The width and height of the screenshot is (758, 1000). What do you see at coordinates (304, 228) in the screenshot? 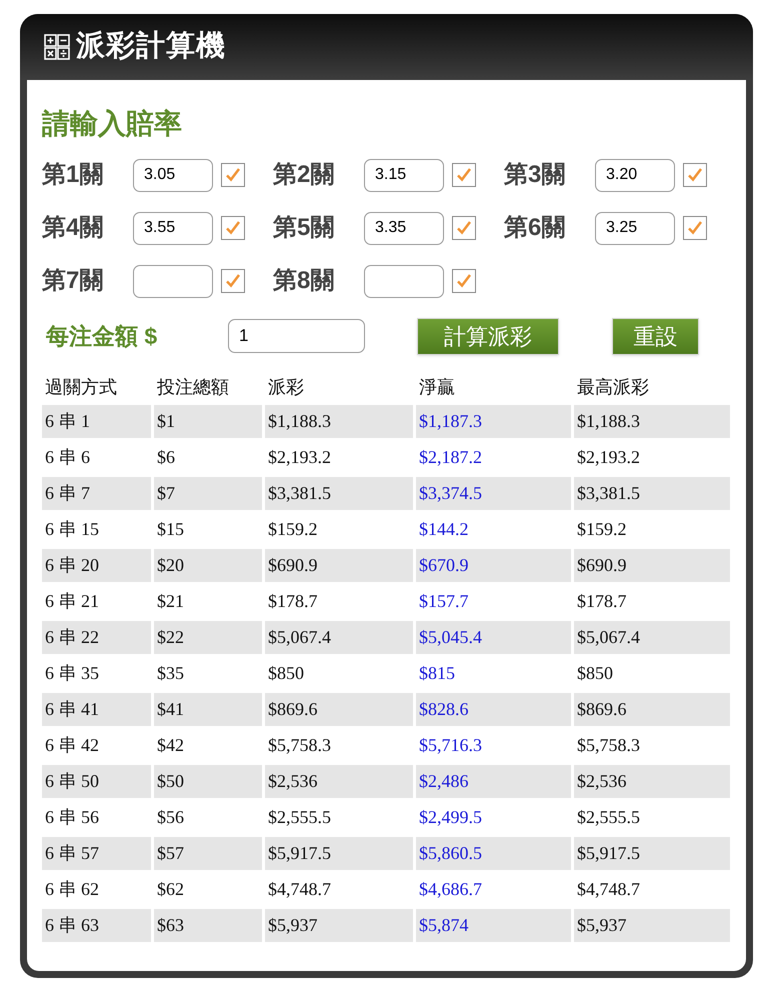
I see `leg-label: 第5關` at bounding box center [304, 228].